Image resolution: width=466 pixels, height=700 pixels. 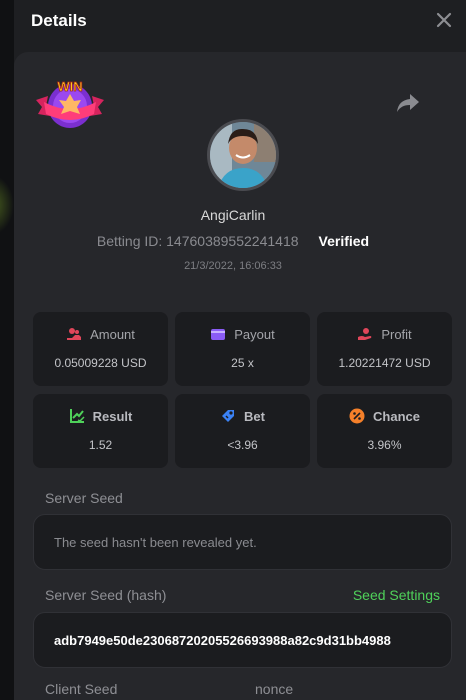 What do you see at coordinates (365, 334) in the screenshot?
I see `hand-coin-icon` at bounding box center [365, 334].